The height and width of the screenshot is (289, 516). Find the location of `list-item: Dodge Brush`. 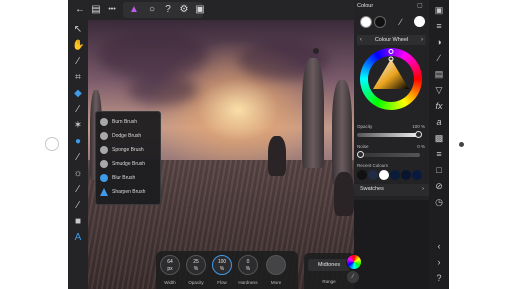

list-item: Dodge Brush is located at coordinates (129, 136).